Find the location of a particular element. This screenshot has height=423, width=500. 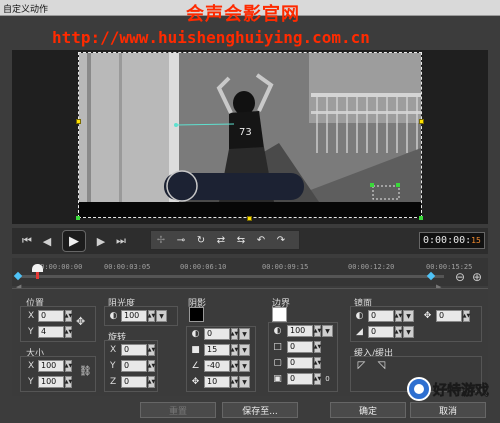

rotation-y-label: Y is located at coordinates (113, 366).